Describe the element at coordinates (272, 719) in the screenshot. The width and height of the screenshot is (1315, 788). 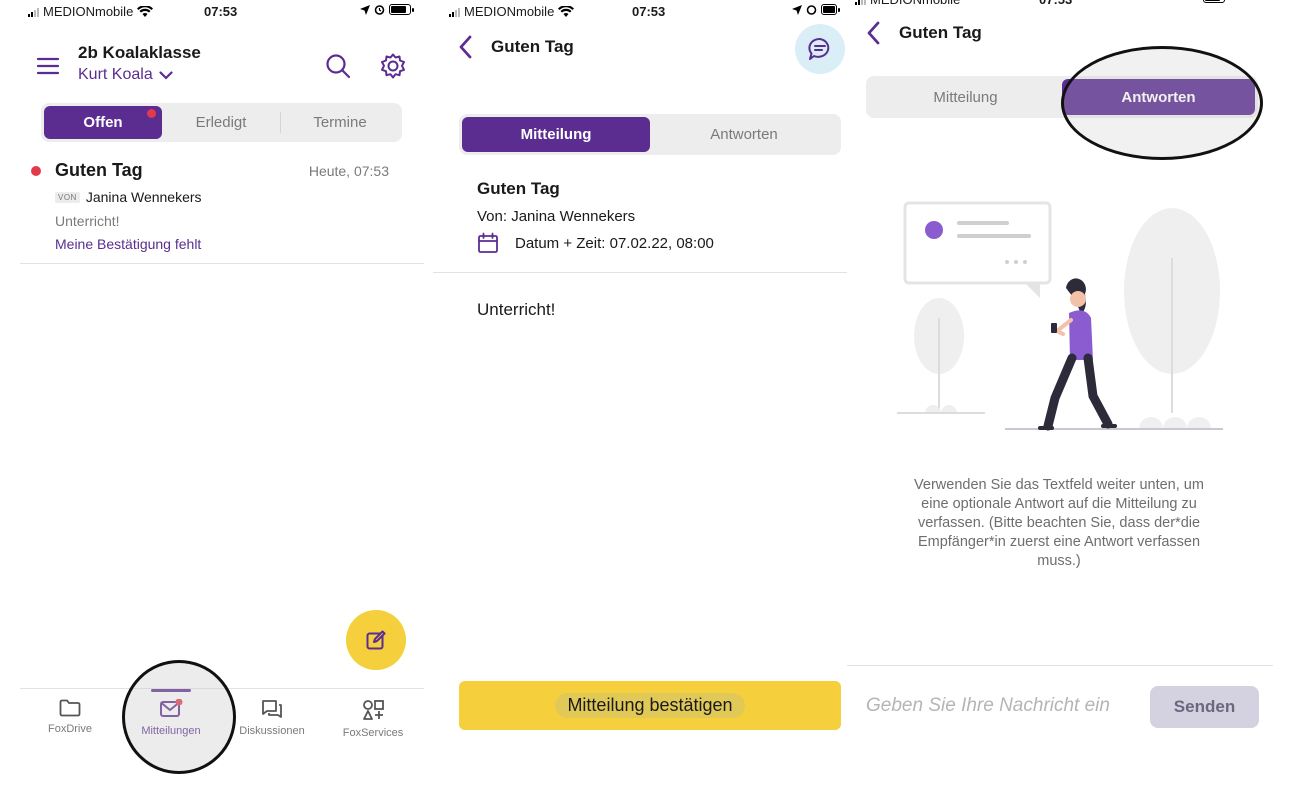
I see `nav-diskussionen: Diskussionen` at that location.